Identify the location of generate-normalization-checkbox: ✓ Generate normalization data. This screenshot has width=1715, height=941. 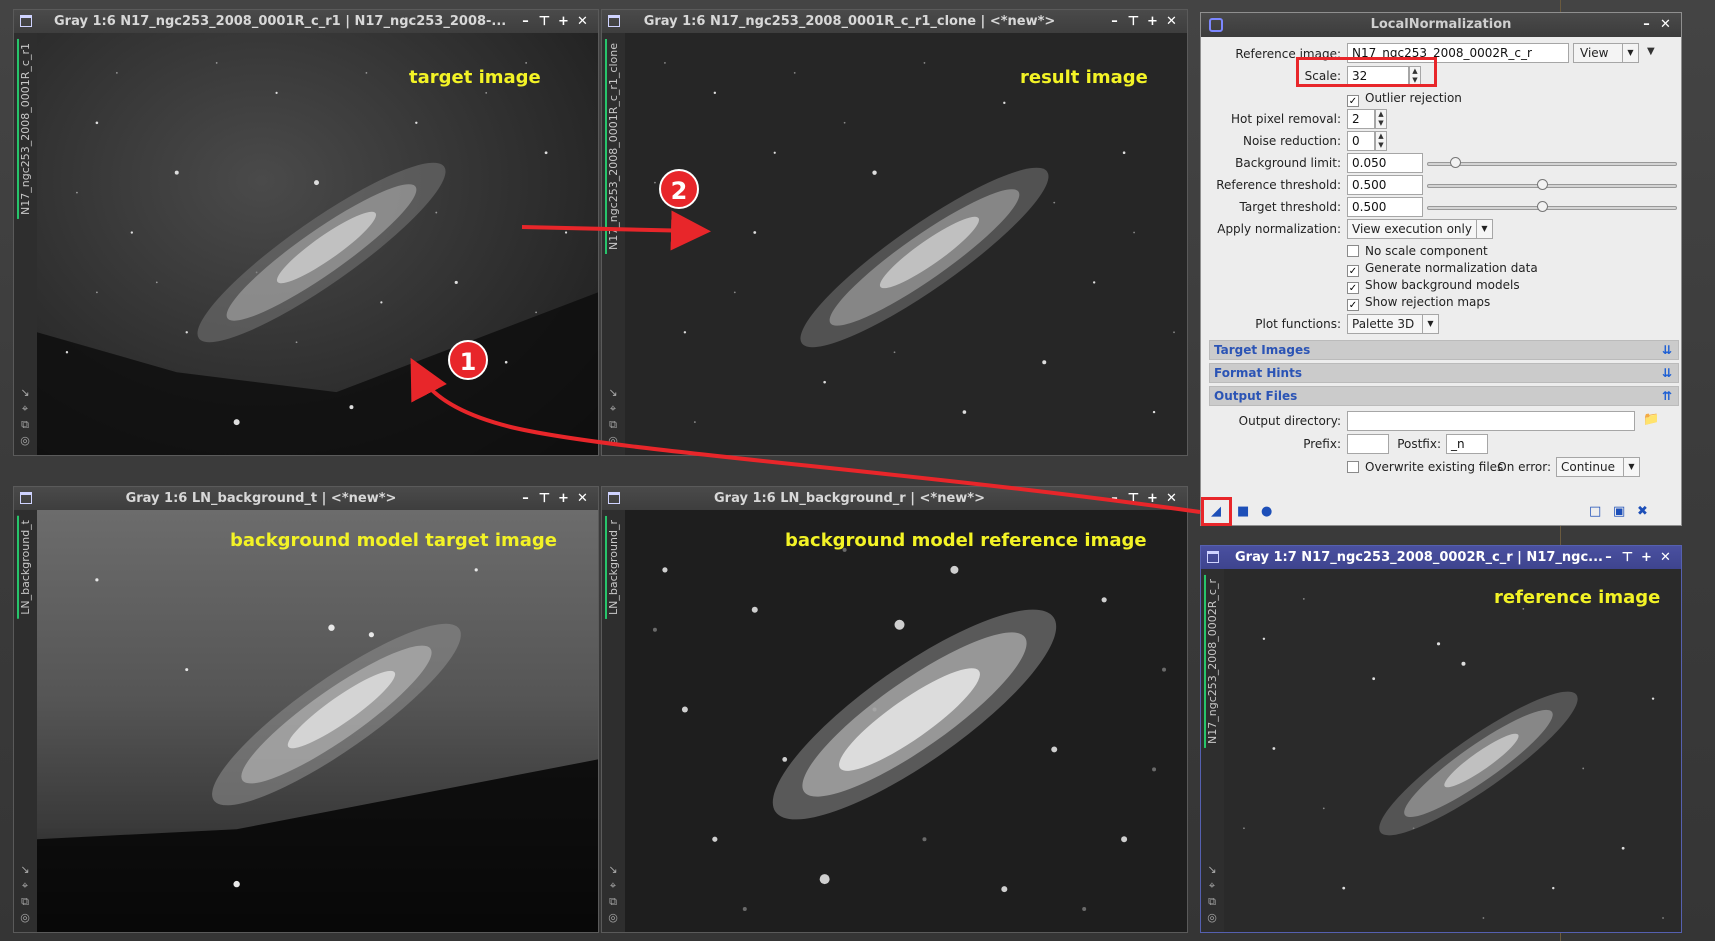
(1442, 268).